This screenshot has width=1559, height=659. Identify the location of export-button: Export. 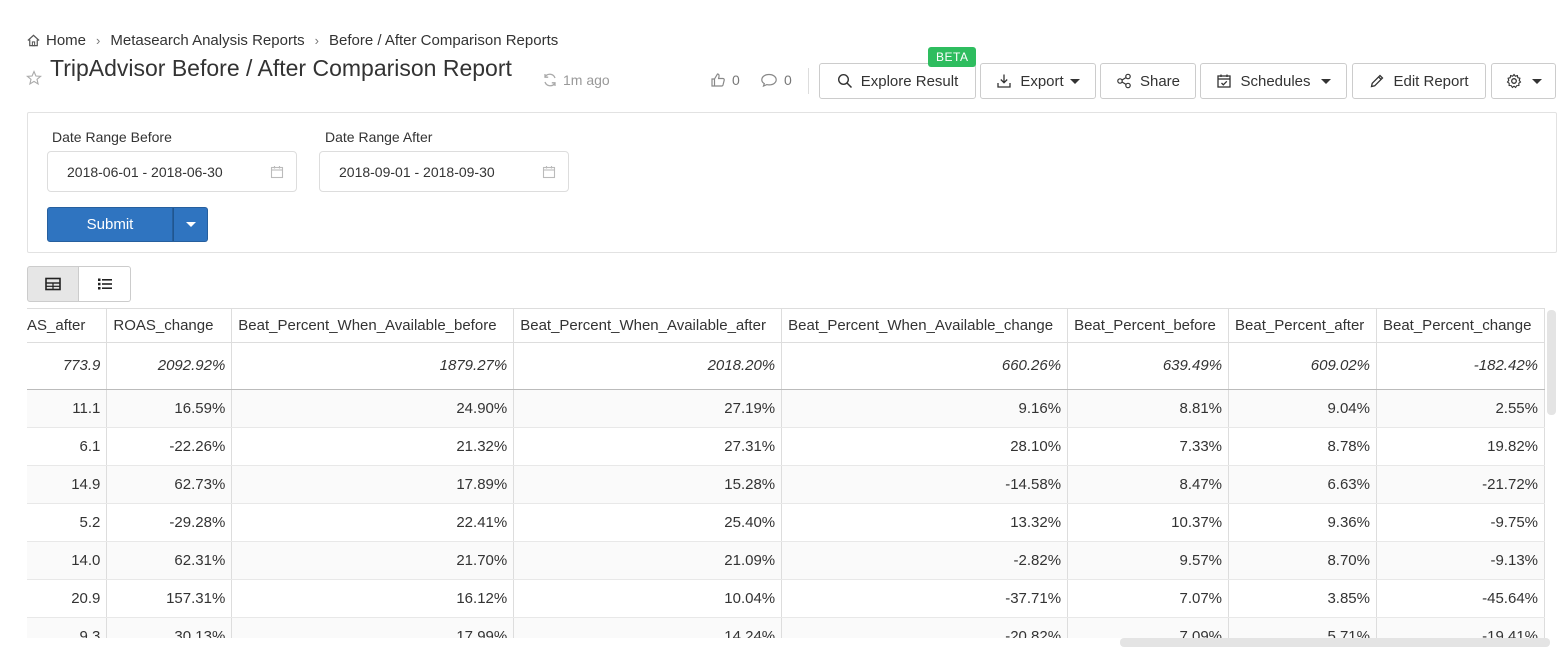
(1038, 81).